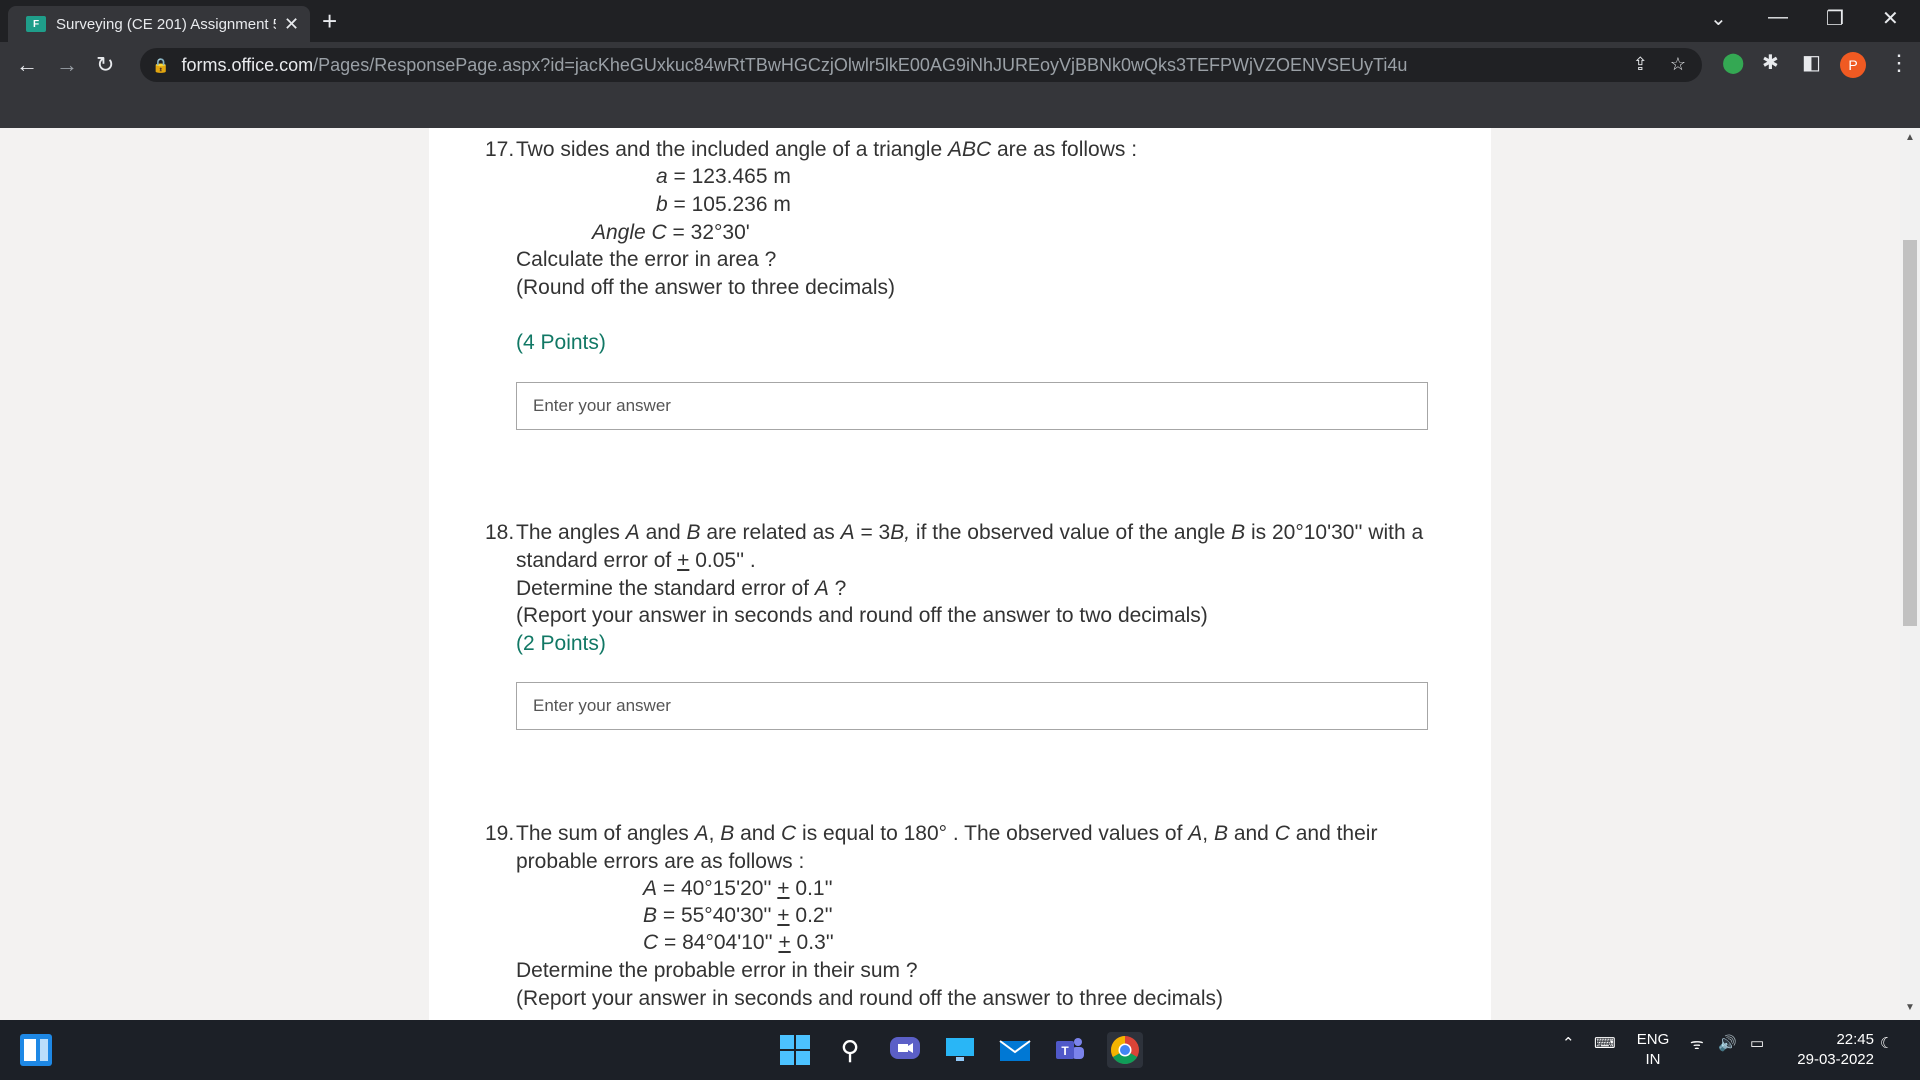  I want to click on keyboard-icon: ⌨, so click(1605, 1043).